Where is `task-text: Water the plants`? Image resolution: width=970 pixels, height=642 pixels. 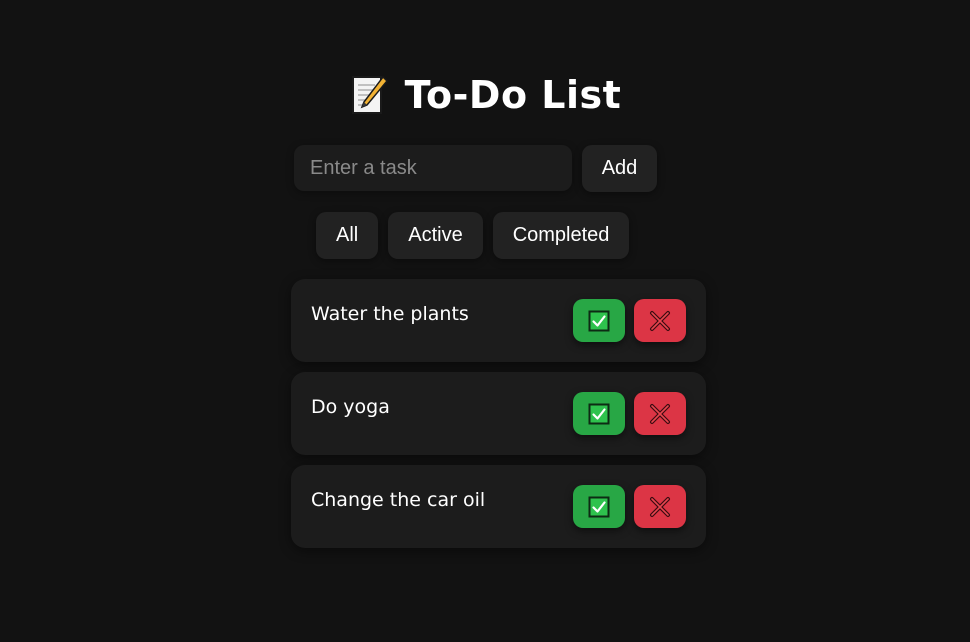
task-text: Water the plants is located at coordinates (390, 314).